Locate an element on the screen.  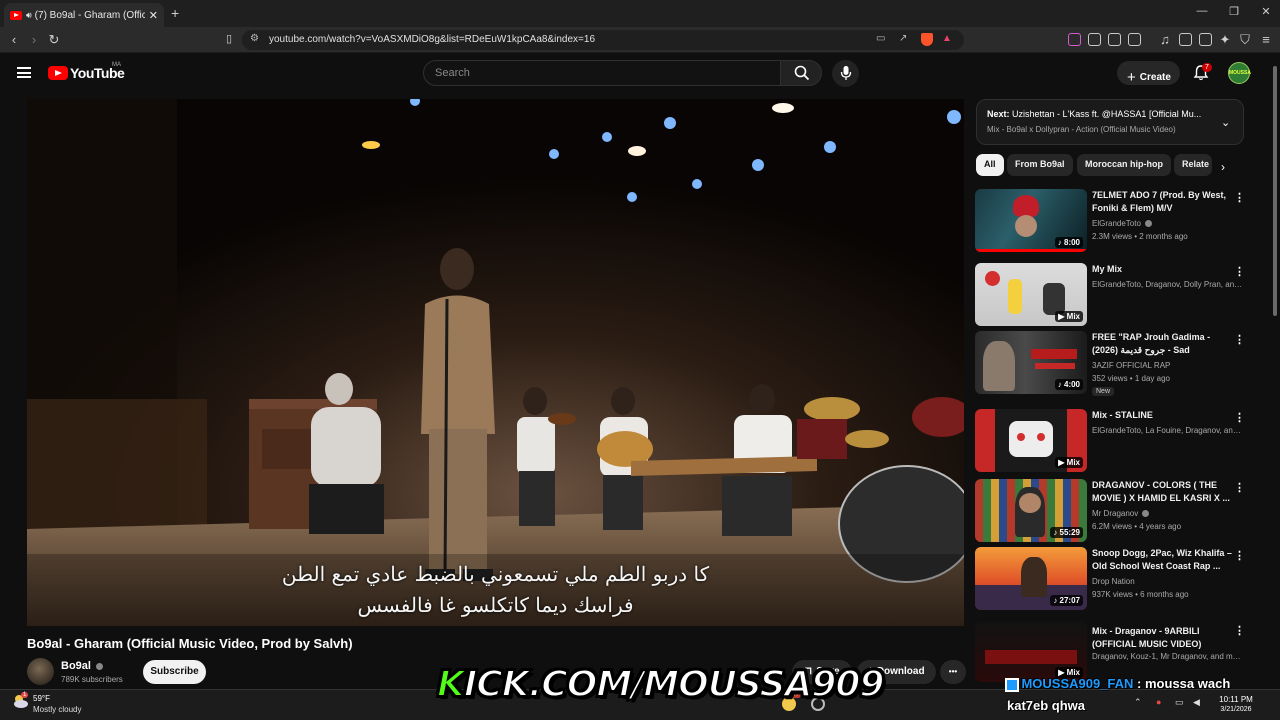
weather-widget: 1 is located at coordinates (21, 703).